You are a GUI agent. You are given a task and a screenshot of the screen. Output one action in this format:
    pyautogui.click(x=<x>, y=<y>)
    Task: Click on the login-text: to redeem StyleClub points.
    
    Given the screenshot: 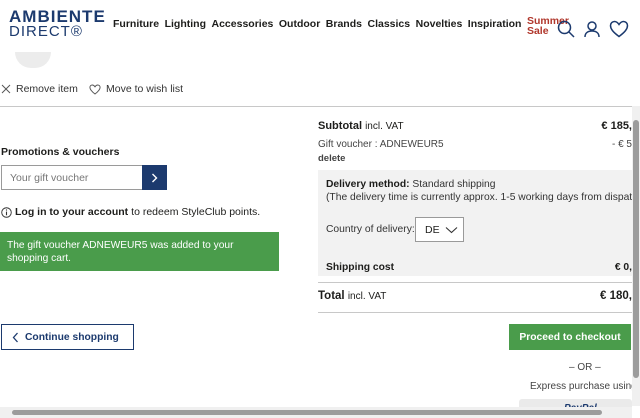 What is the action you would take?
    pyautogui.click(x=196, y=212)
    